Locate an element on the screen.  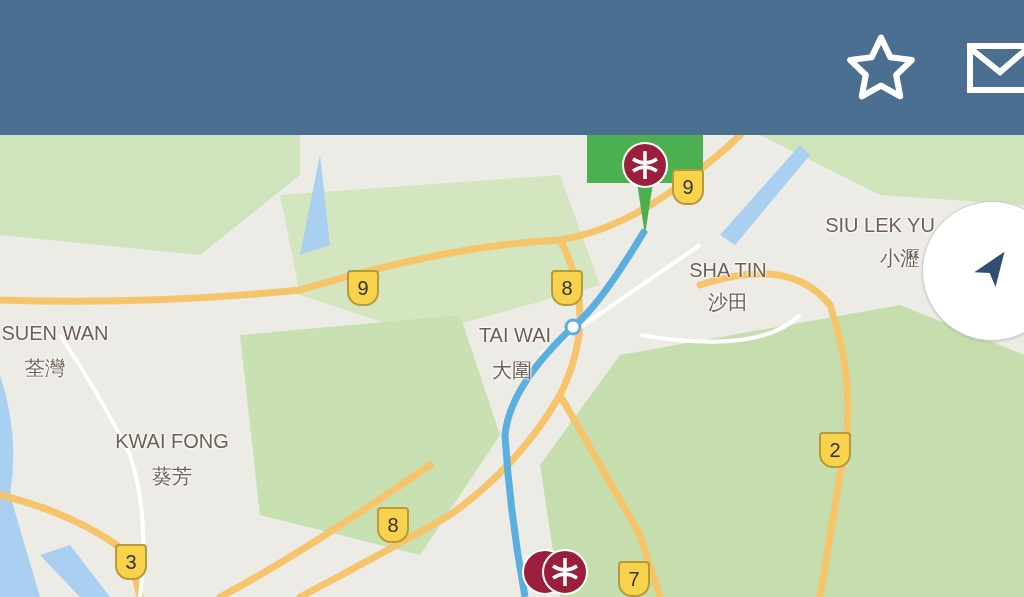
place-label: KWAI FONG is located at coordinates (172, 441).